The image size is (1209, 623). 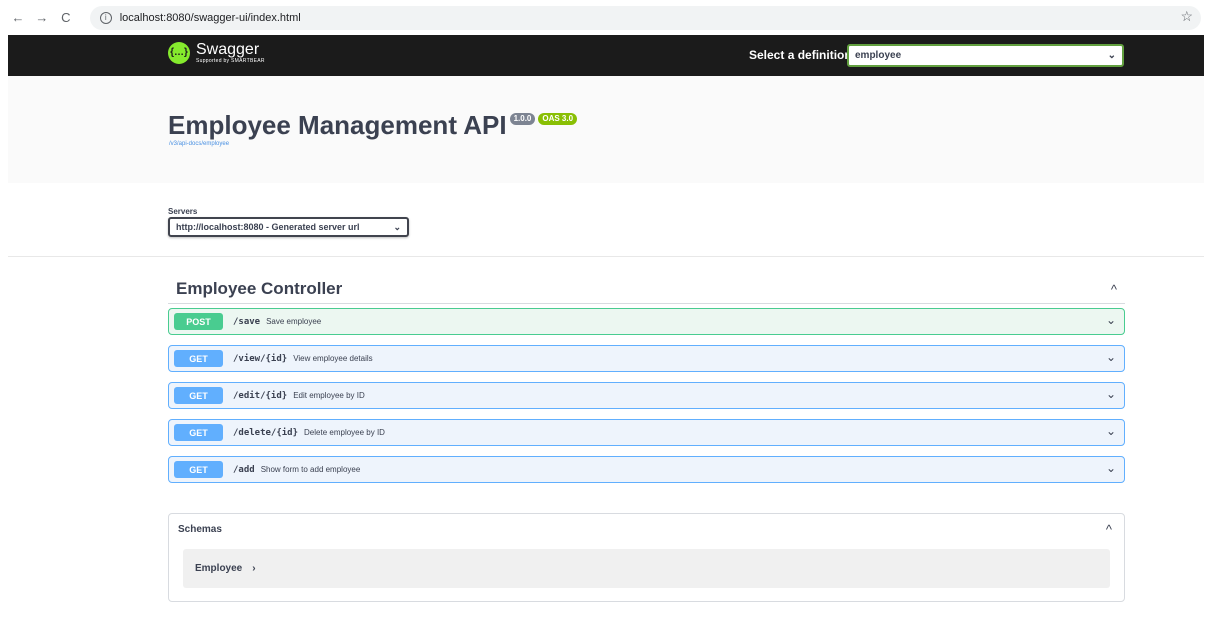 What do you see at coordinates (200, 529) in the screenshot?
I see `schemas-title: Schemas` at bounding box center [200, 529].